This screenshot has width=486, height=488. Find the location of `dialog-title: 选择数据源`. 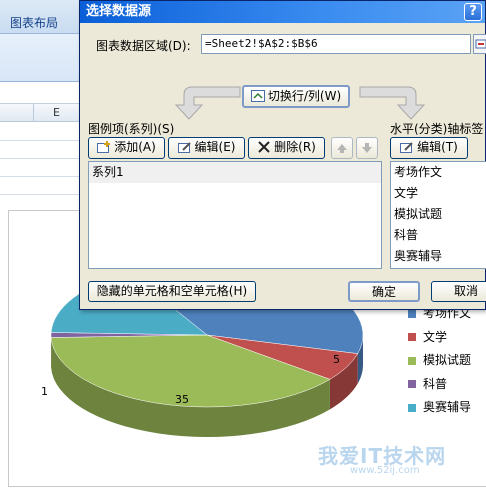

dialog-title: 选择数据源 is located at coordinates (118, 11).